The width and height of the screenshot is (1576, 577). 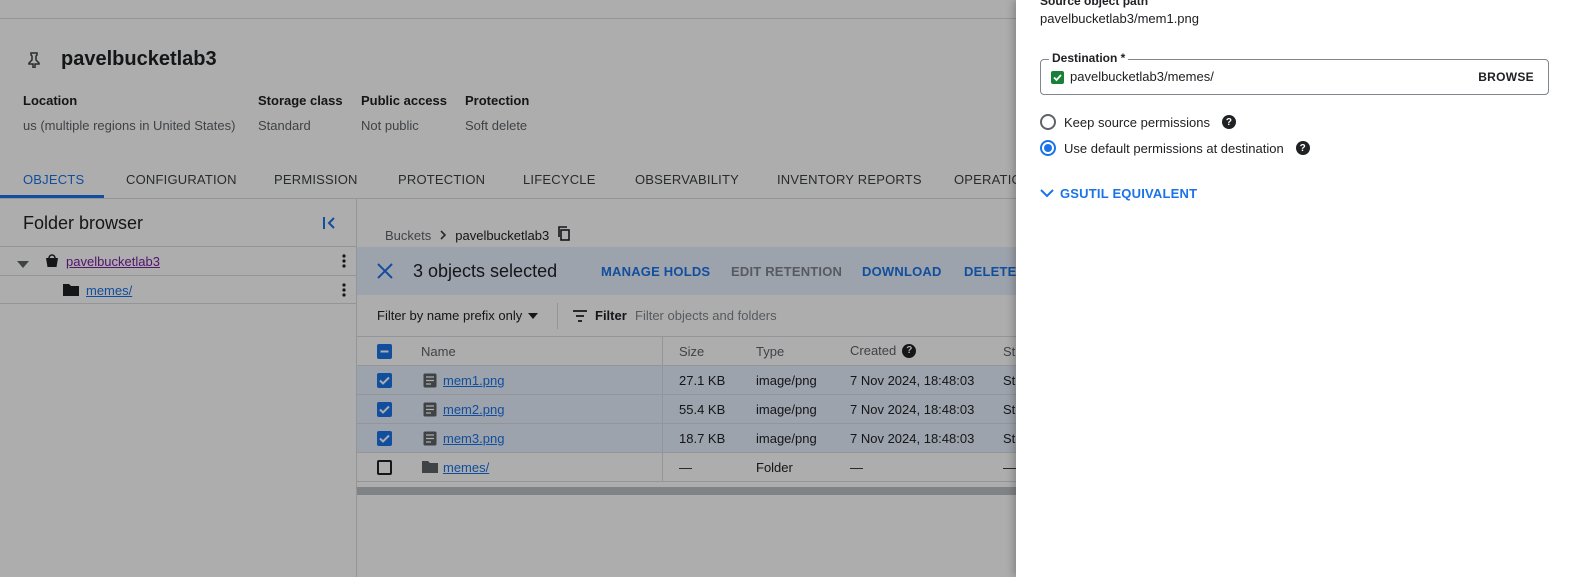 I want to click on gsutil-equivalent-toggle: GSUTIL EQUIVALENT, so click(x=1118, y=193).